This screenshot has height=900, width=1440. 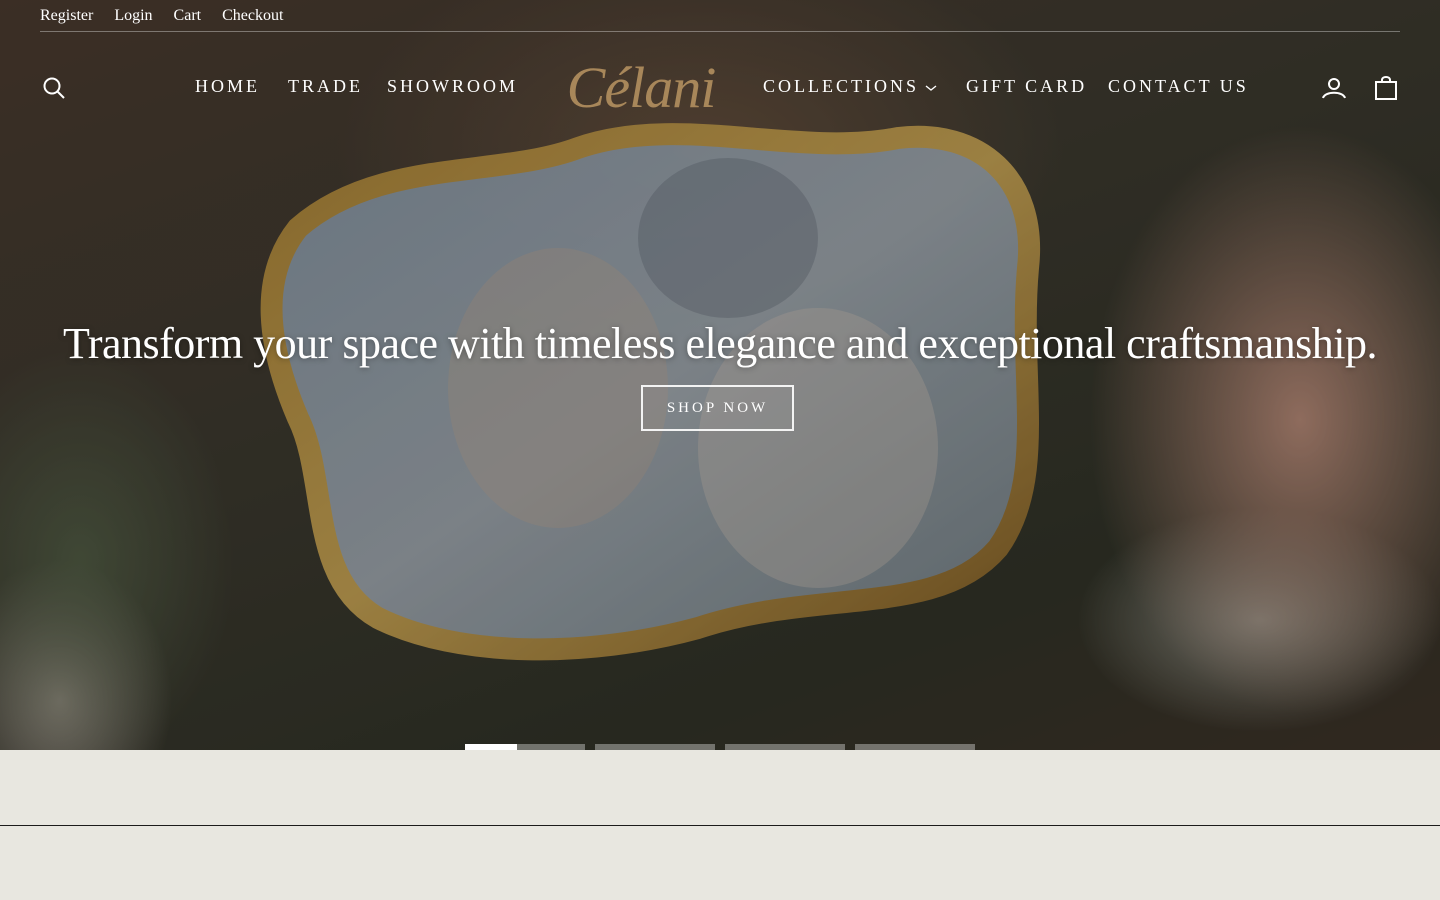 I want to click on utility-link-checkout: Checkout, so click(x=252, y=16).